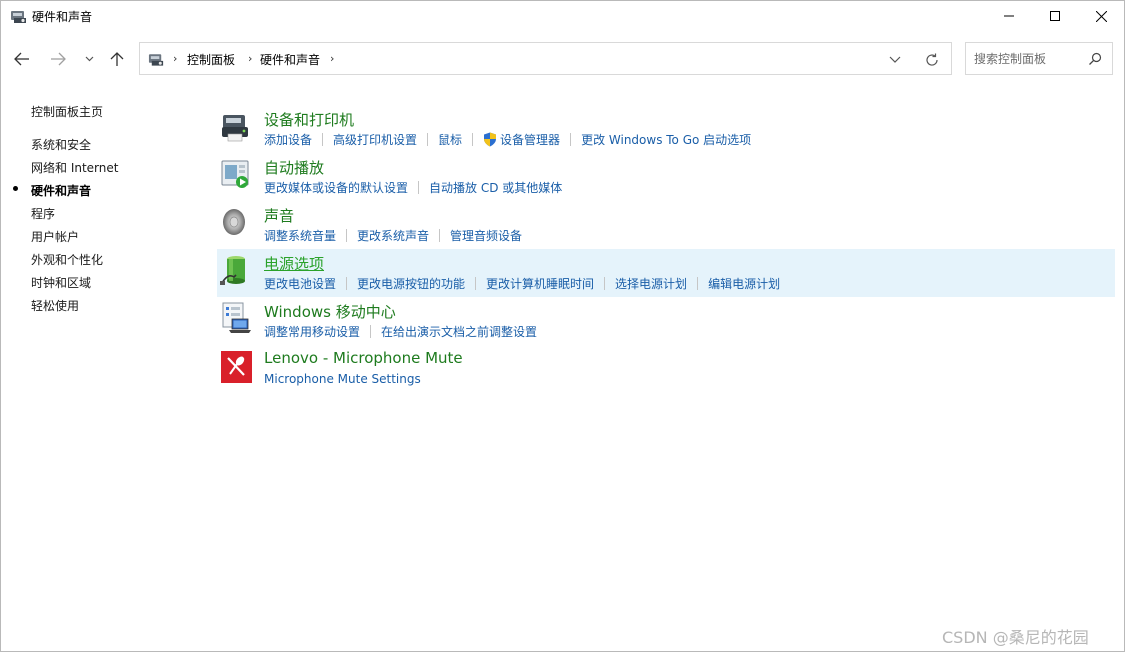 This screenshot has width=1125, height=652. I want to click on category-autoplay: 自动播放 更改媒体或设备的默认设置 自动播放 CD 或其他媒体, so click(666, 177).